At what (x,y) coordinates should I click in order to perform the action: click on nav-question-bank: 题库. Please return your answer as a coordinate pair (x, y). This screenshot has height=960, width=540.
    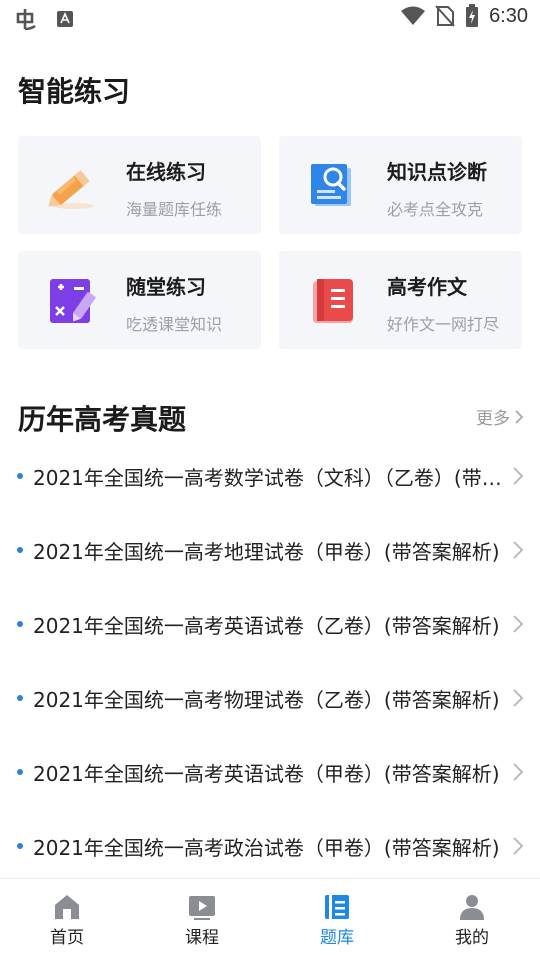
    Looking at the image, I should click on (337, 919).